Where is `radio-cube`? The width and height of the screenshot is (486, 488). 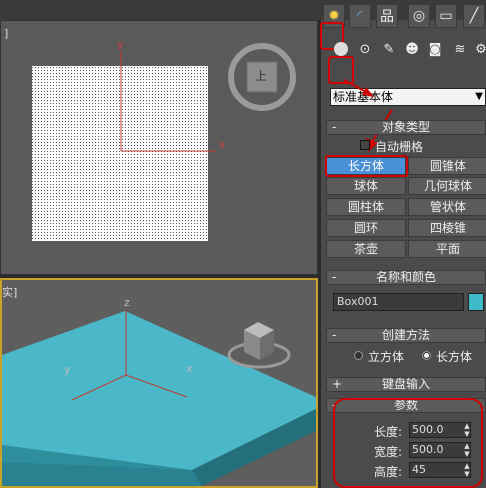
radio-cube is located at coordinates (358, 355).